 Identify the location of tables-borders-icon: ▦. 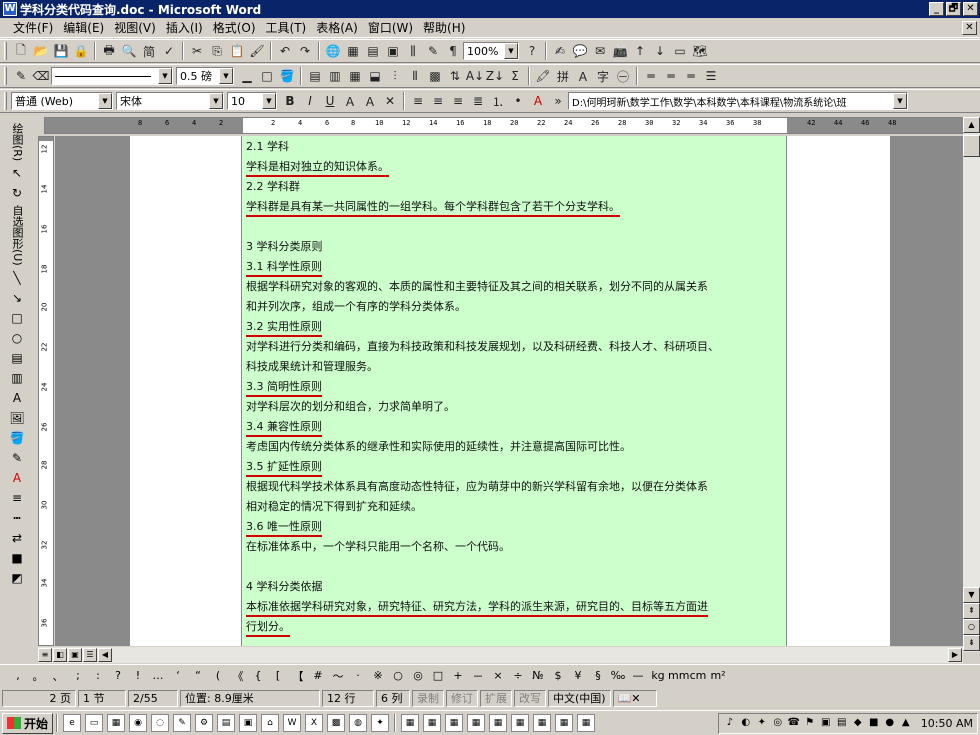
(353, 51).